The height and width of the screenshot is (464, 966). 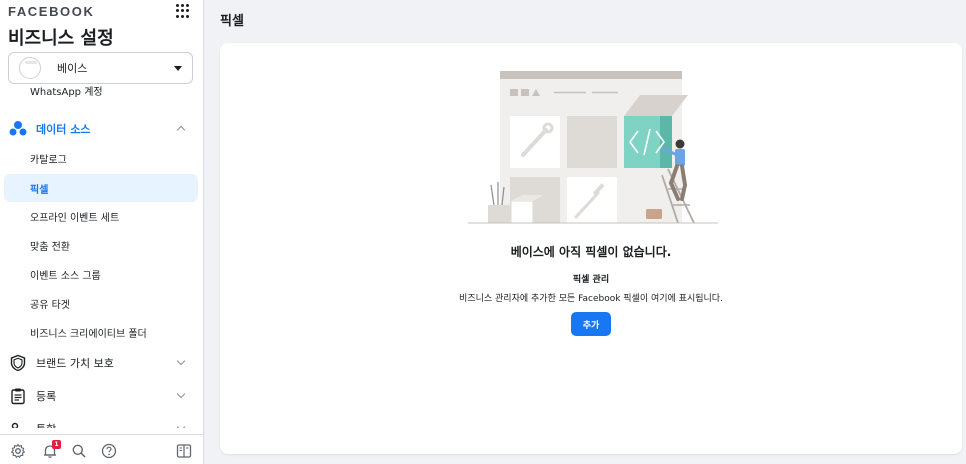 I want to click on caret-down-icon, so click(x=178, y=68).